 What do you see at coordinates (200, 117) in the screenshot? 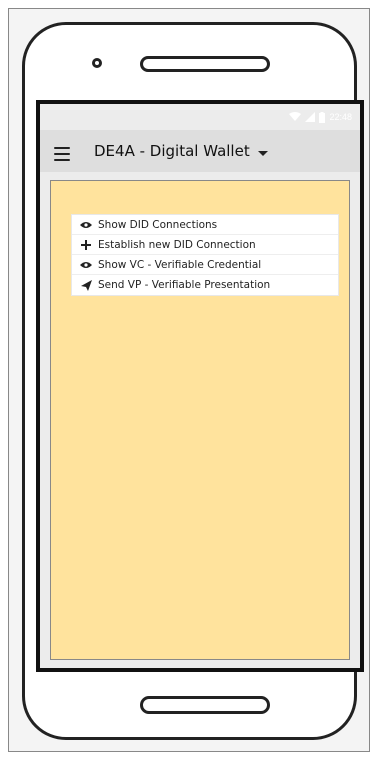
I see `status-bar: 22:48` at bounding box center [200, 117].